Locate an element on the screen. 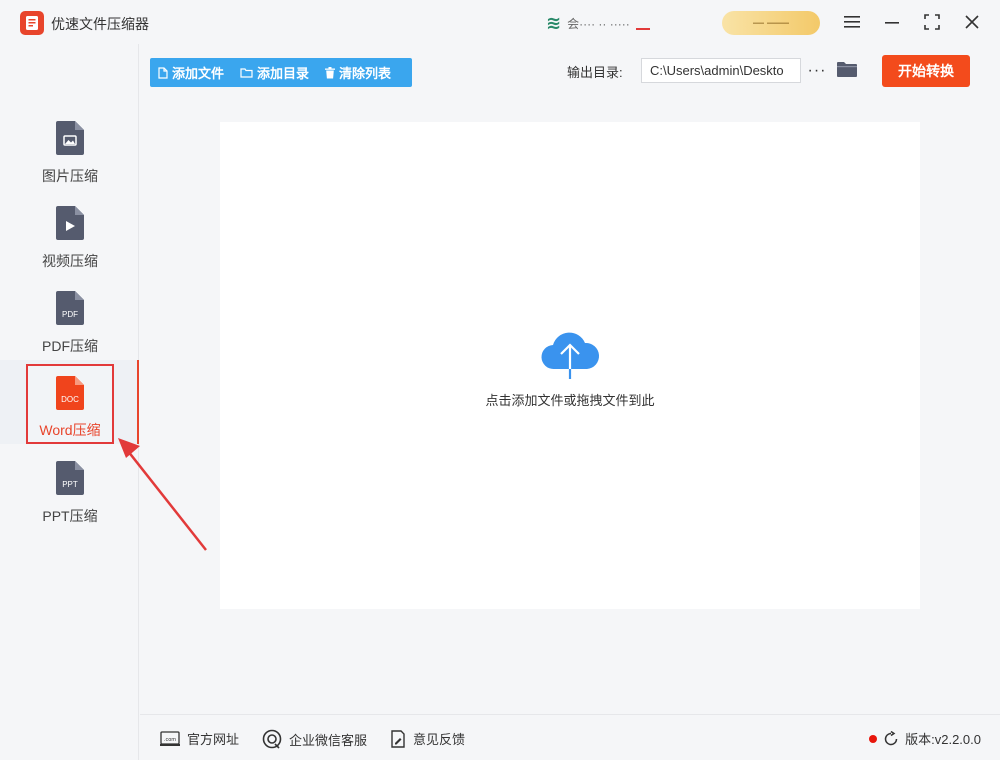 This screenshot has width=1000, height=760. file-type-tag: DOC is located at coordinates (70, 399).